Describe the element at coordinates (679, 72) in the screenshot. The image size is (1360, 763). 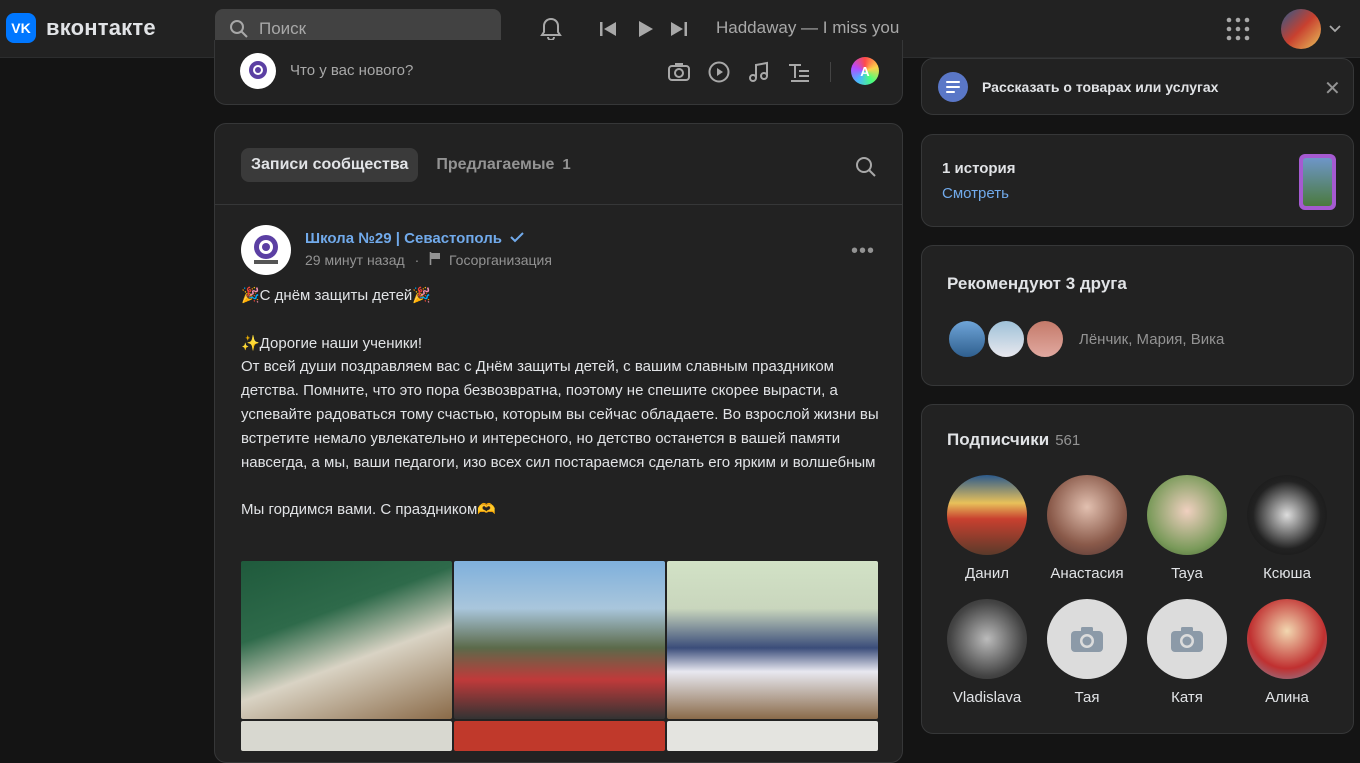
I see `camera-icon` at that location.